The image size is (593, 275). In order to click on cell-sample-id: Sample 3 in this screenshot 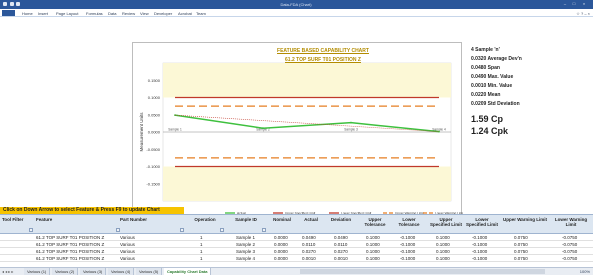, I will do `click(245, 251)`.